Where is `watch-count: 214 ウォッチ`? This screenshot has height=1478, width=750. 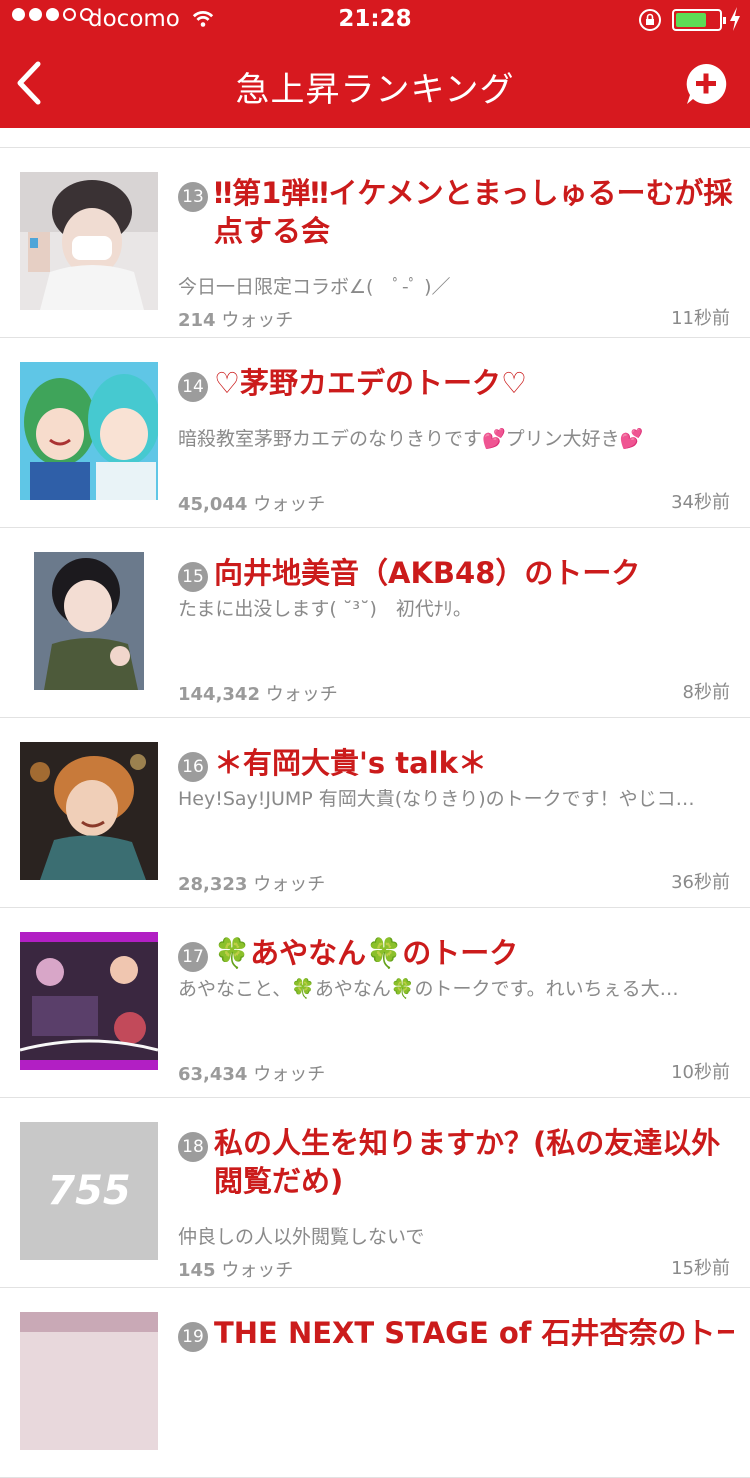 watch-count: 214 ウォッチ is located at coordinates (236, 320).